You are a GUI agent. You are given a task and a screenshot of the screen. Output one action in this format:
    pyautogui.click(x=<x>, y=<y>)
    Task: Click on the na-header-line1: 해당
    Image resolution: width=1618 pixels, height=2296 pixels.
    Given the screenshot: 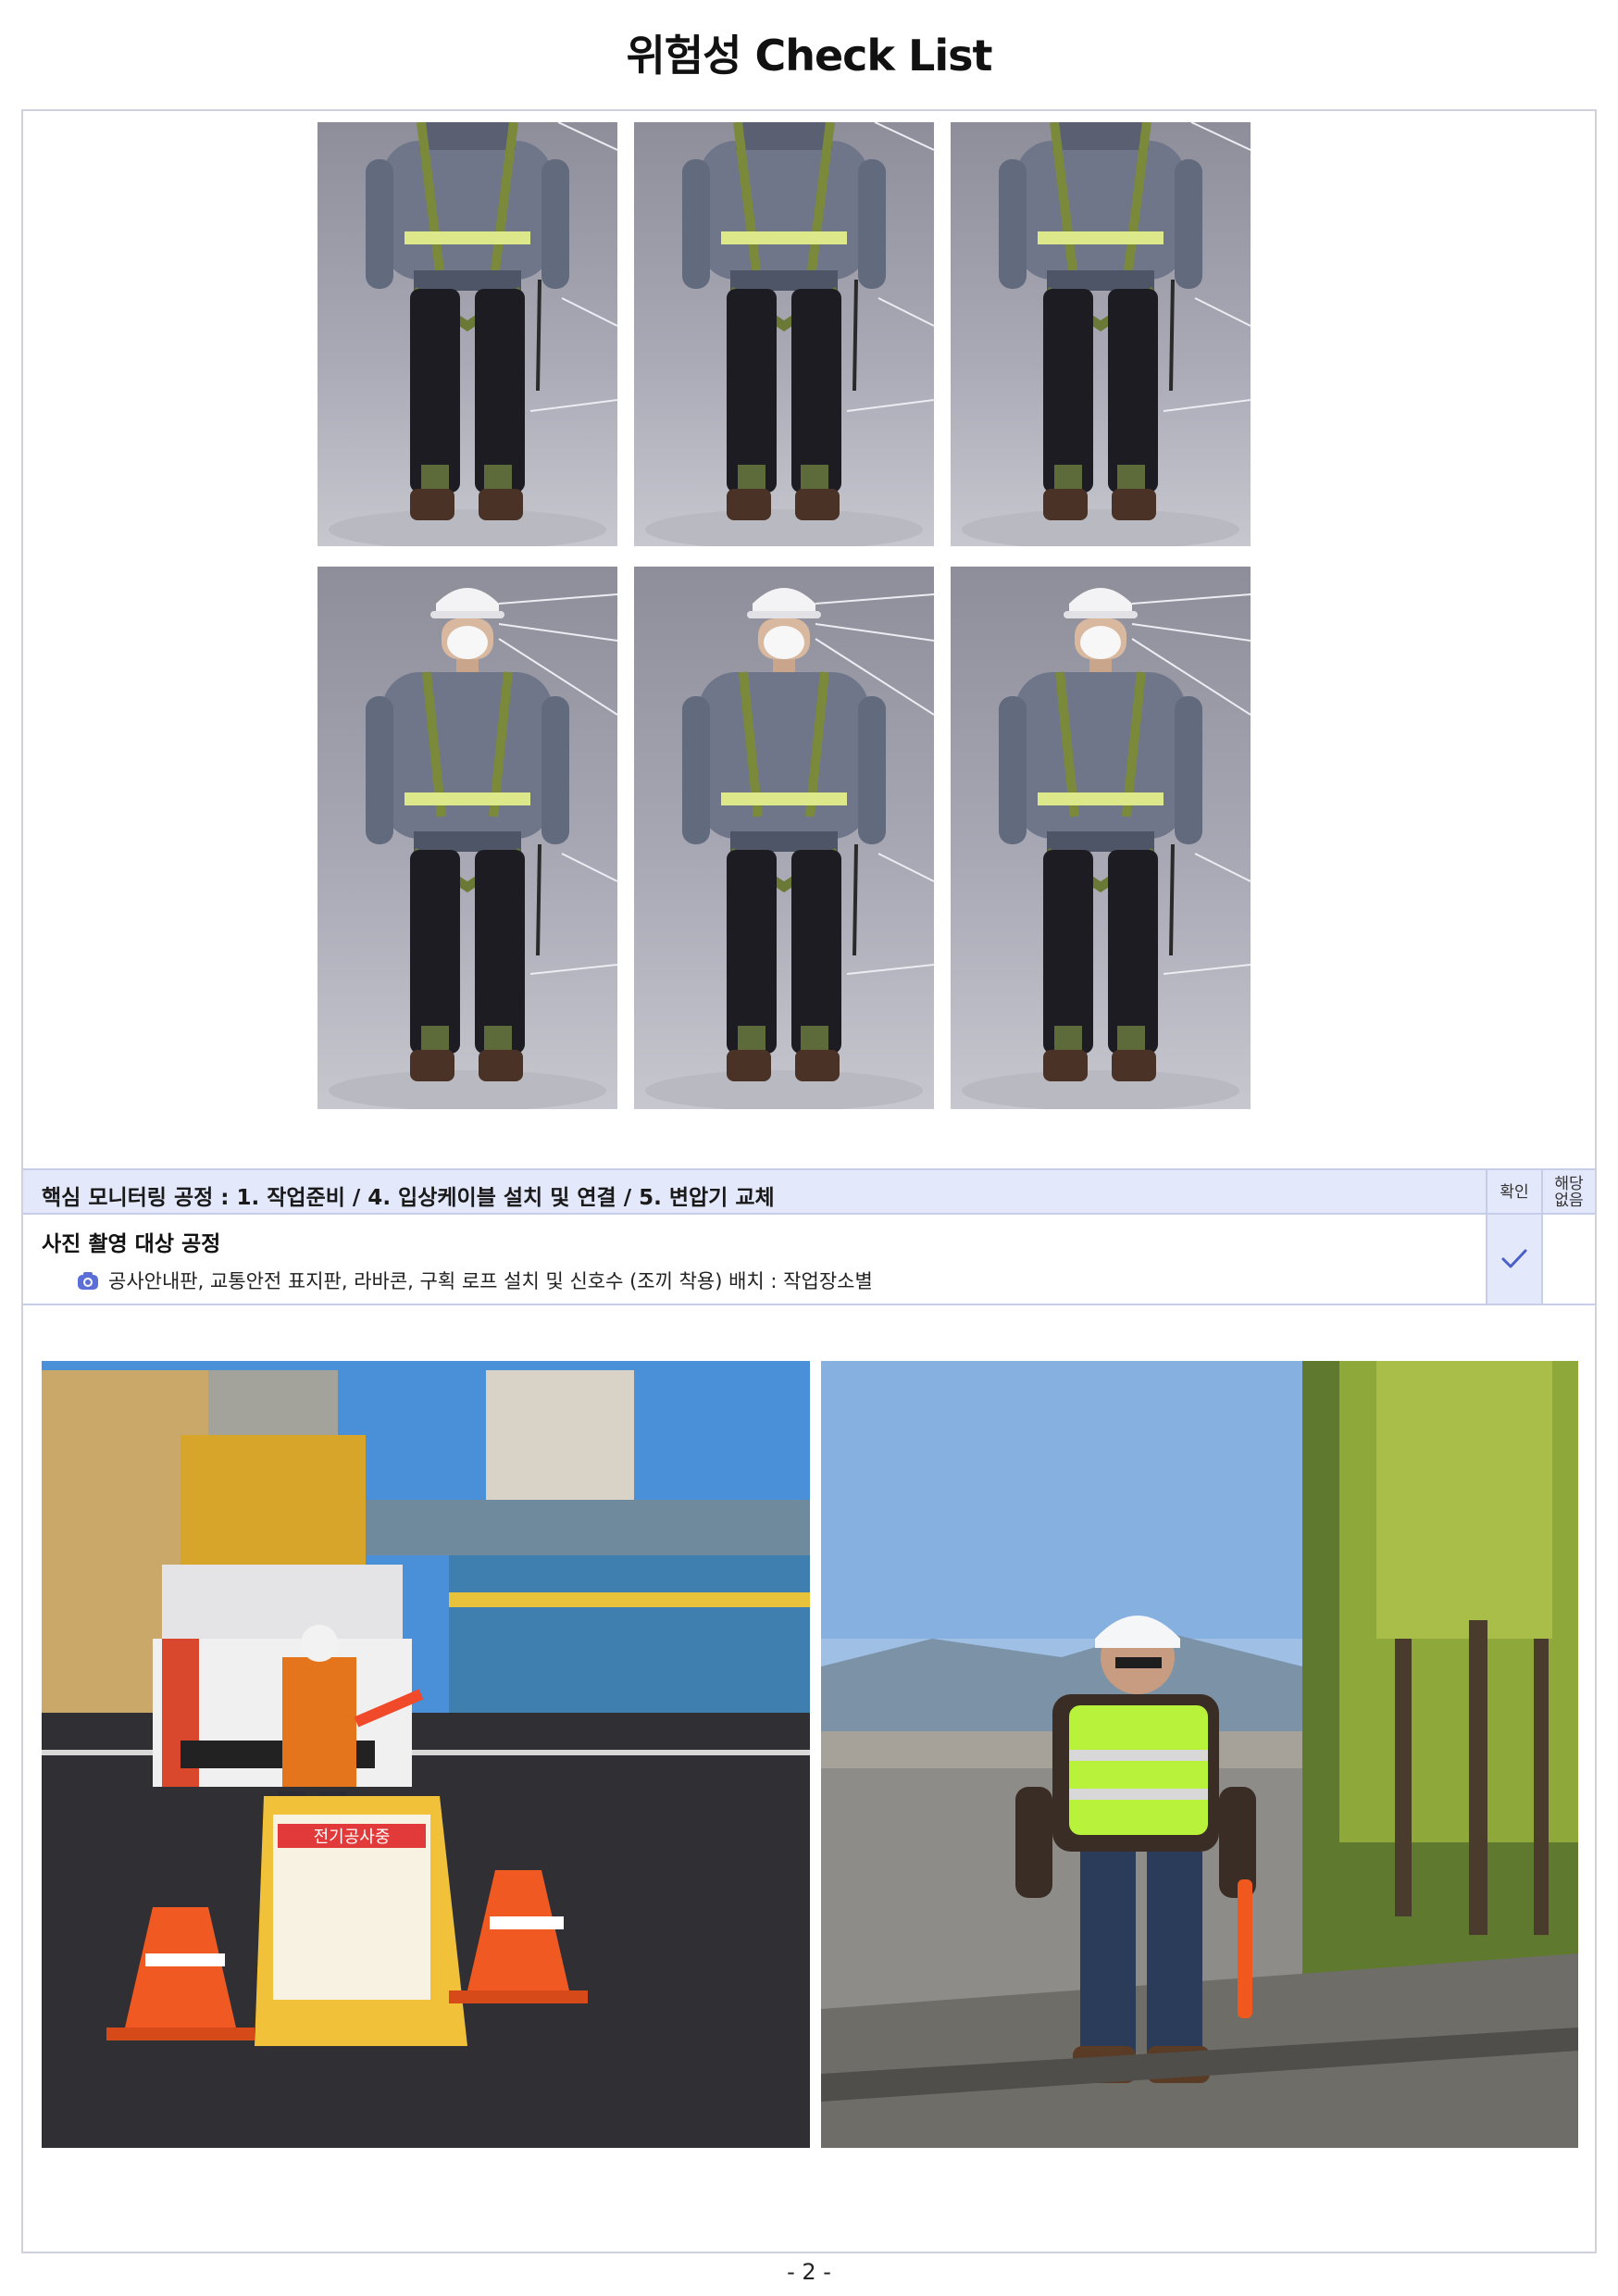 What is the action you would take?
    pyautogui.click(x=1569, y=1184)
    